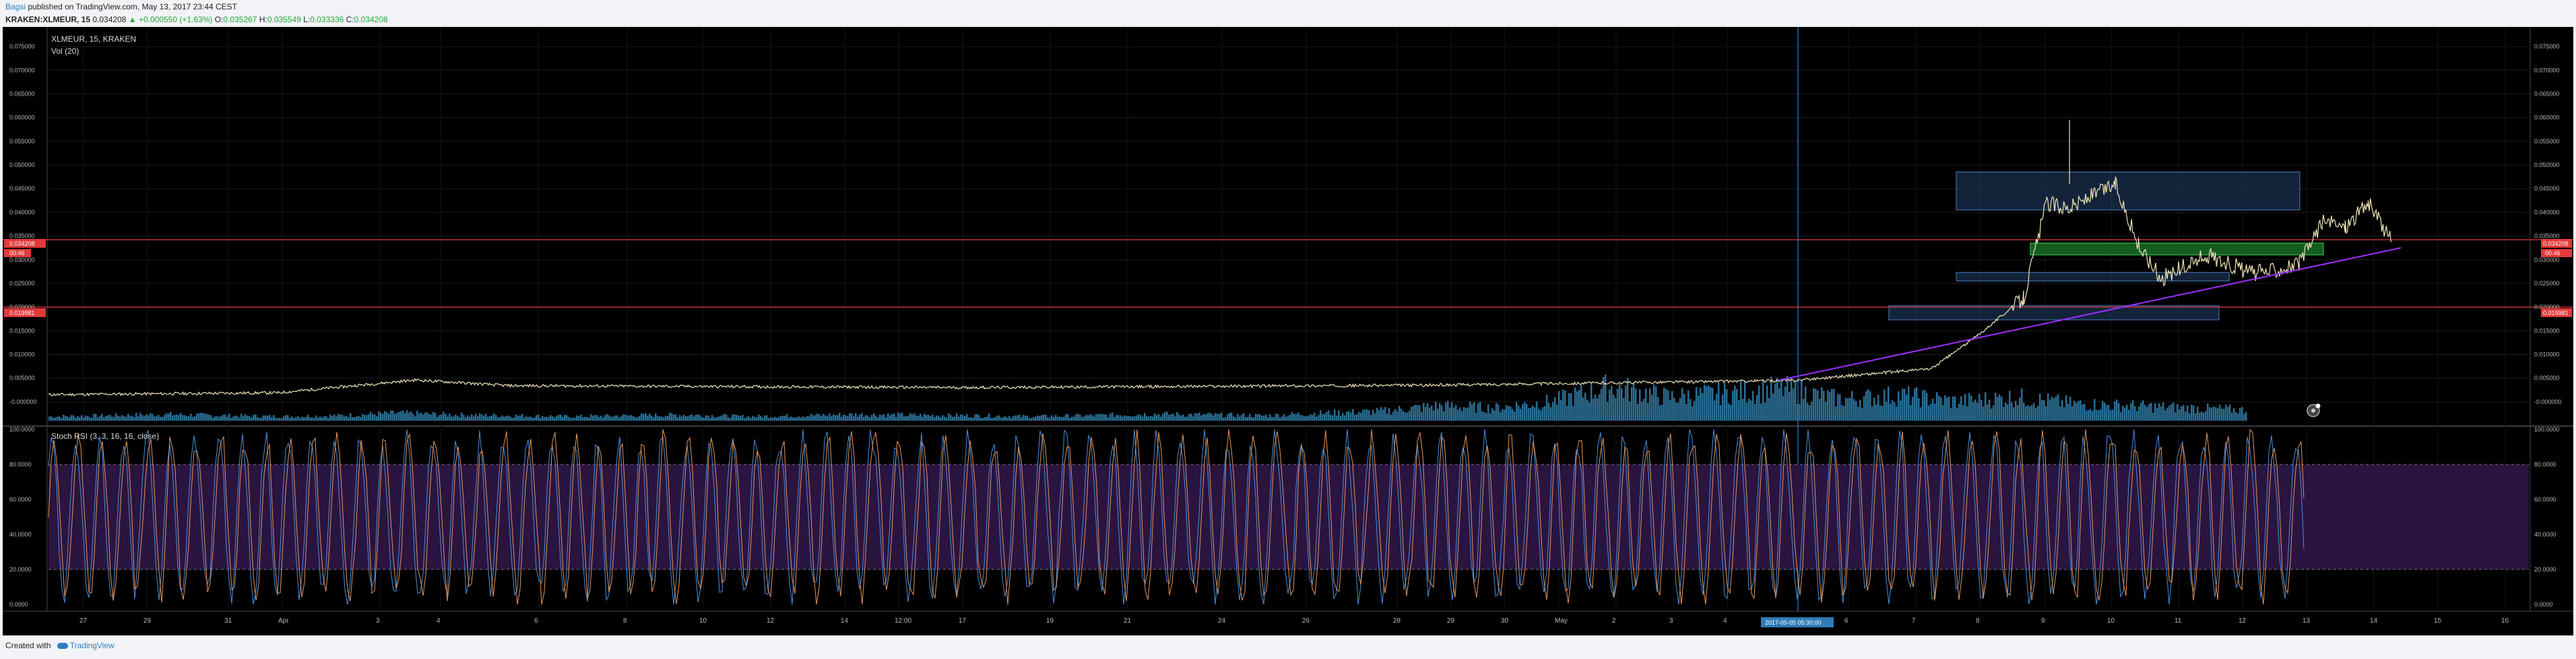 The height and width of the screenshot is (659, 2576). Describe the element at coordinates (1451, 621) in the screenshot. I see `time-tick: 29` at that location.